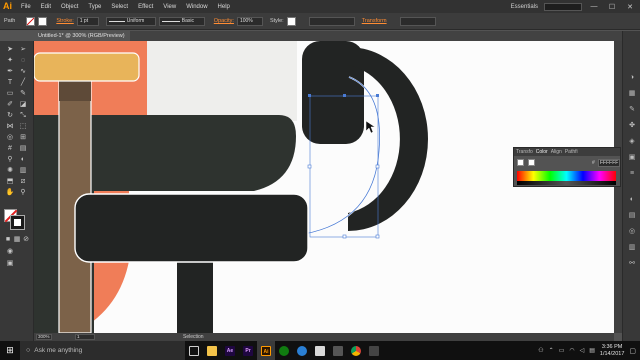 The height and width of the screenshot is (360, 640). What do you see at coordinates (44, 337) in the screenshot?
I see `zoom-field: 300%` at bounding box center [44, 337].